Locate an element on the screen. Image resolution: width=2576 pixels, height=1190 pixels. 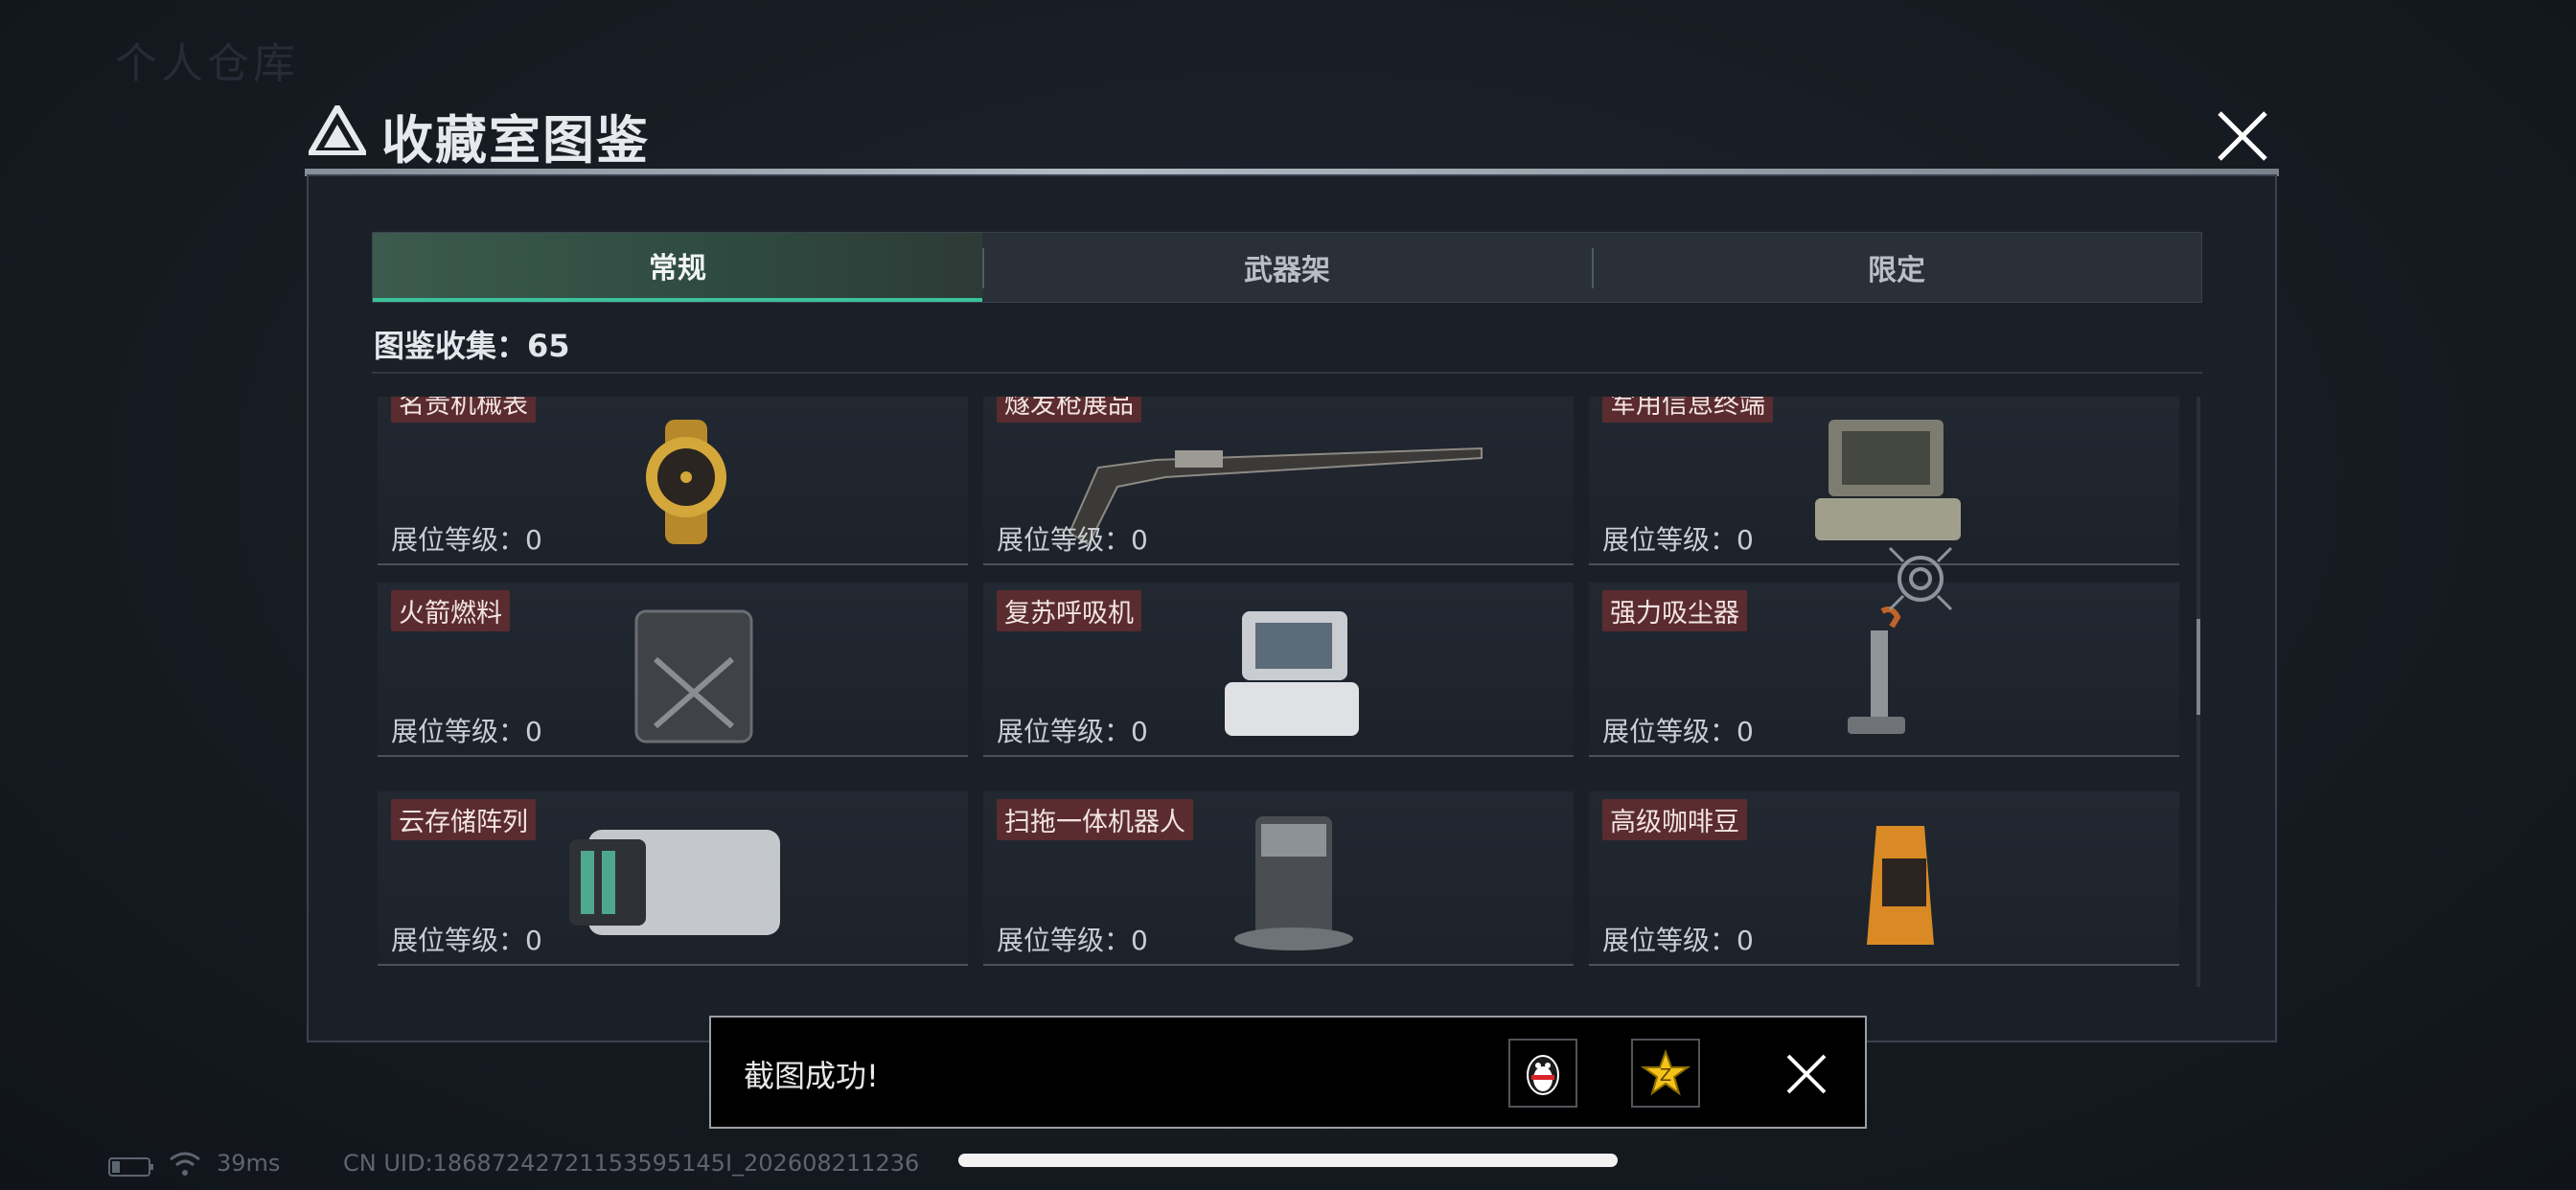
collection-item: 火箭燃料 展位等级：0 is located at coordinates (673, 670).